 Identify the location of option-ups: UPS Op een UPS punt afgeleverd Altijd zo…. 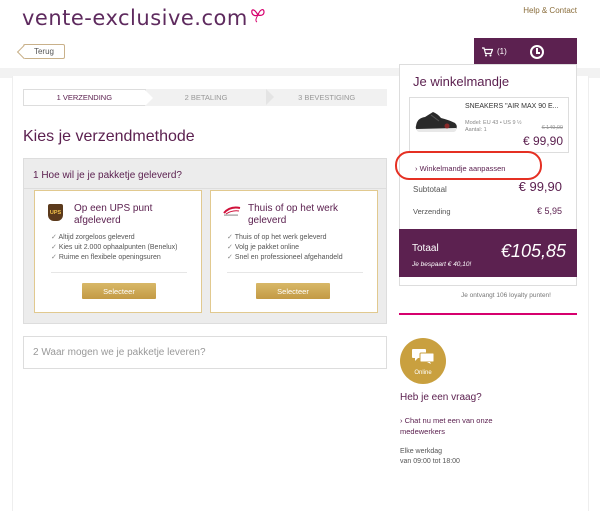
(118, 251).